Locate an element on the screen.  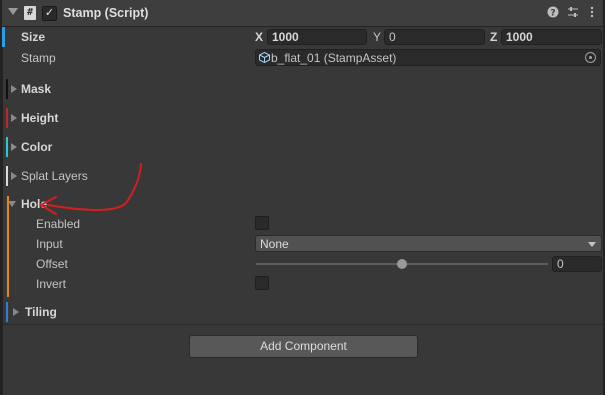
size-x-label: X is located at coordinates (259, 37).